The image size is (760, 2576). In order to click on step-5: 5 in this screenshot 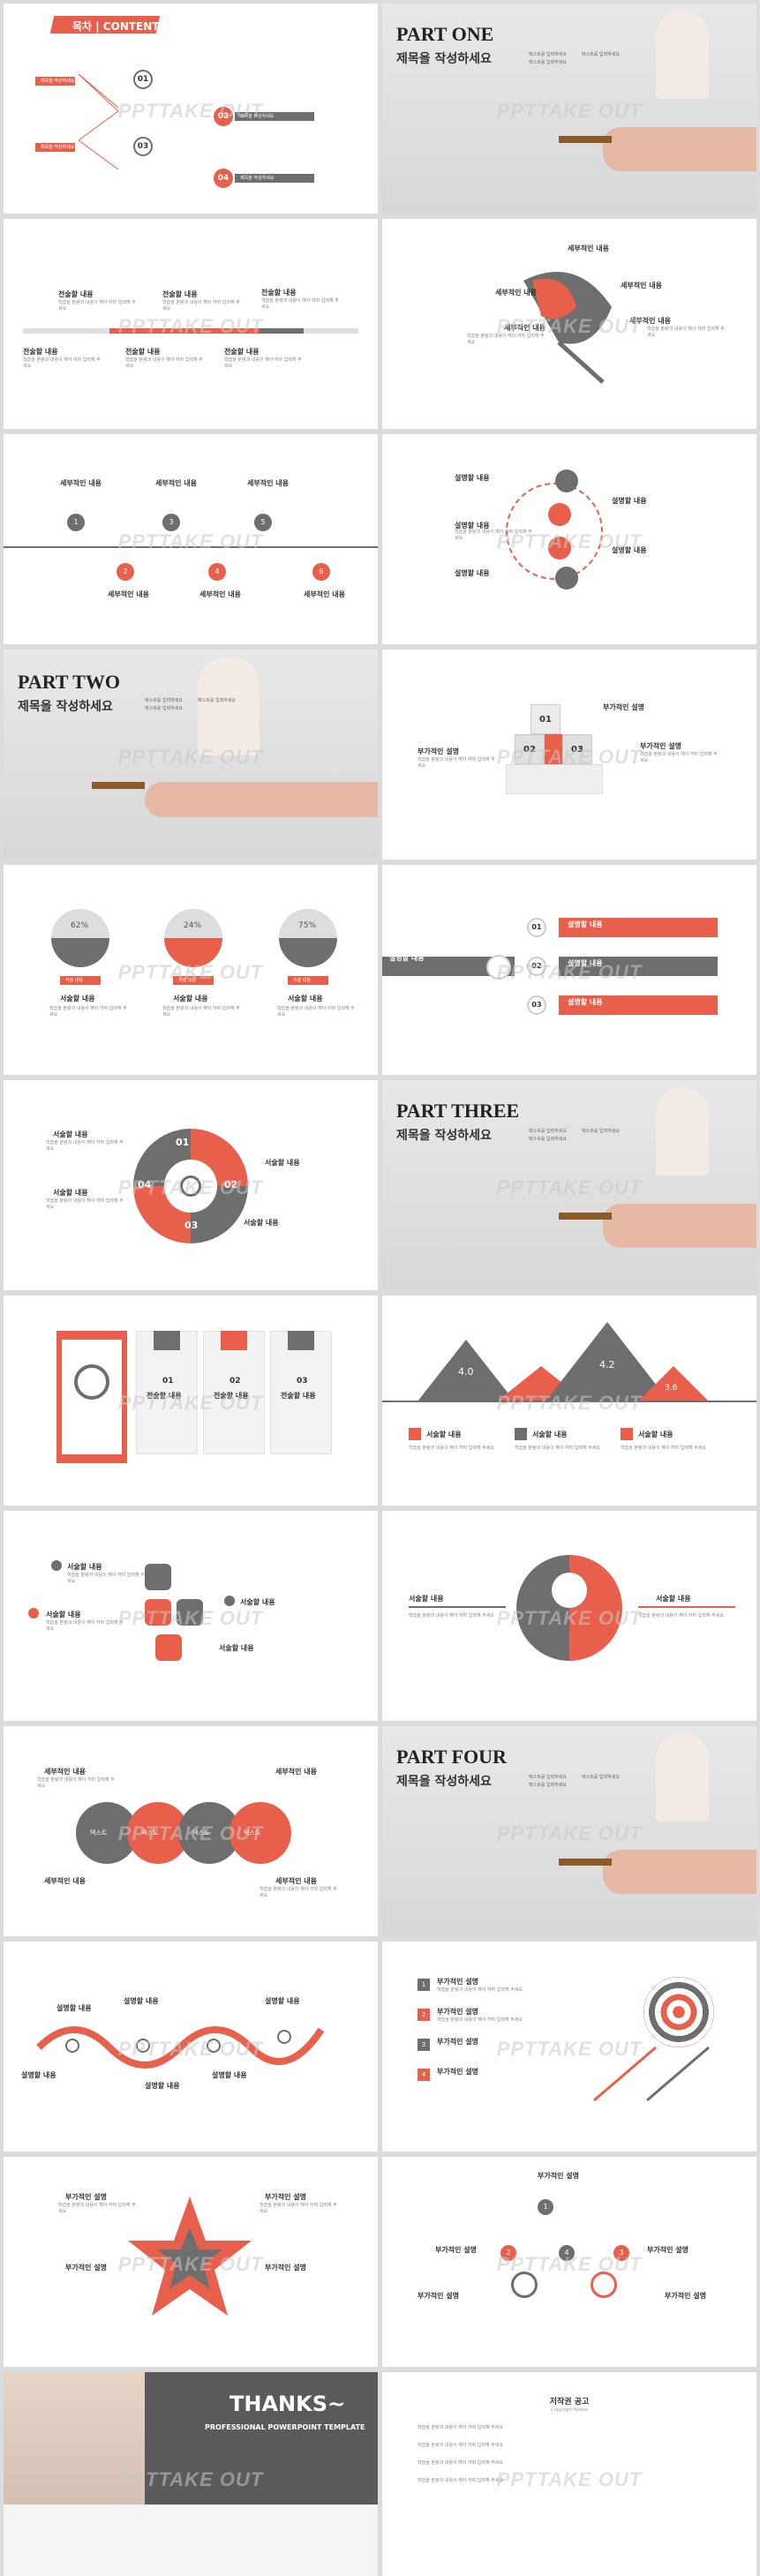, I will do `click(263, 522)`.